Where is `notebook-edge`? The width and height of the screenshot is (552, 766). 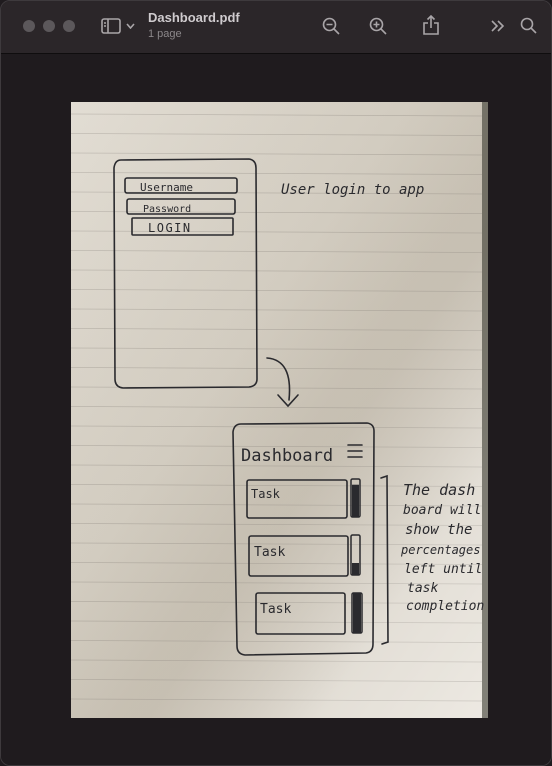 notebook-edge is located at coordinates (485, 410).